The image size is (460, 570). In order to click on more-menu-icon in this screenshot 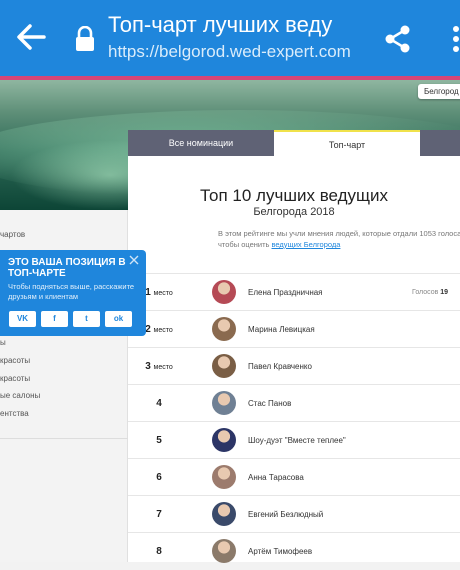, I will do `click(453, 39)`.